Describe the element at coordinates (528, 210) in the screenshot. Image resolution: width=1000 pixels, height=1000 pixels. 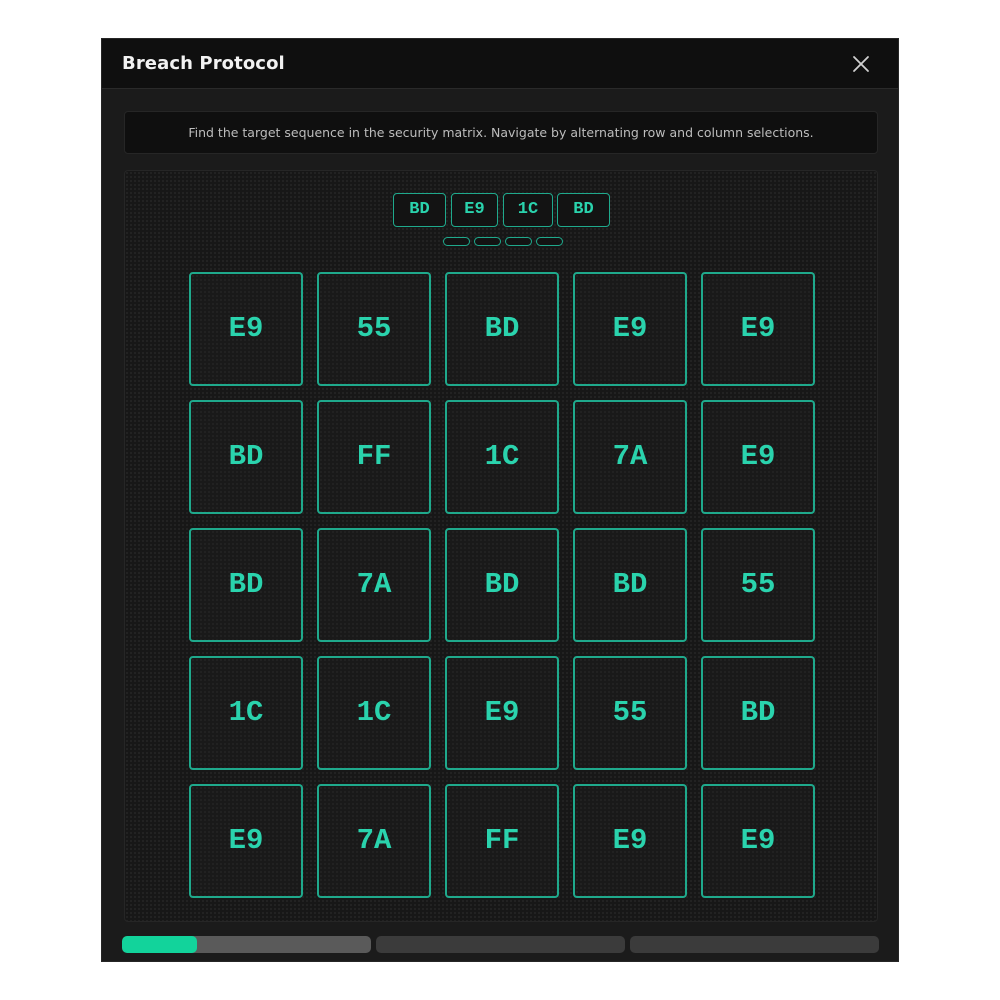
I see `target-sequence-cell: 1C` at that location.